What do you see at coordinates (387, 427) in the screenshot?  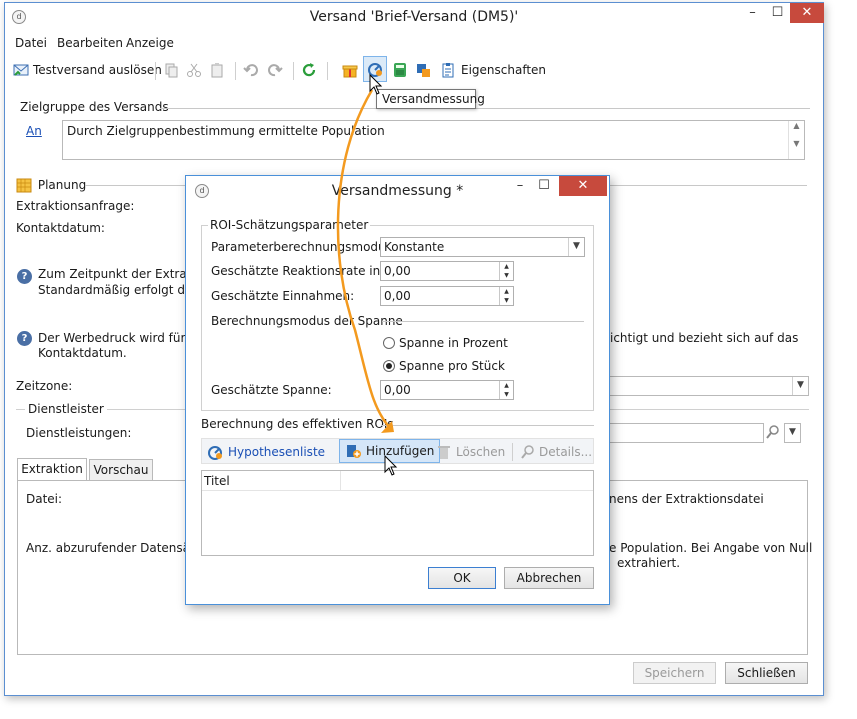 I see `annotation-arrowhead` at bounding box center [387, 427].